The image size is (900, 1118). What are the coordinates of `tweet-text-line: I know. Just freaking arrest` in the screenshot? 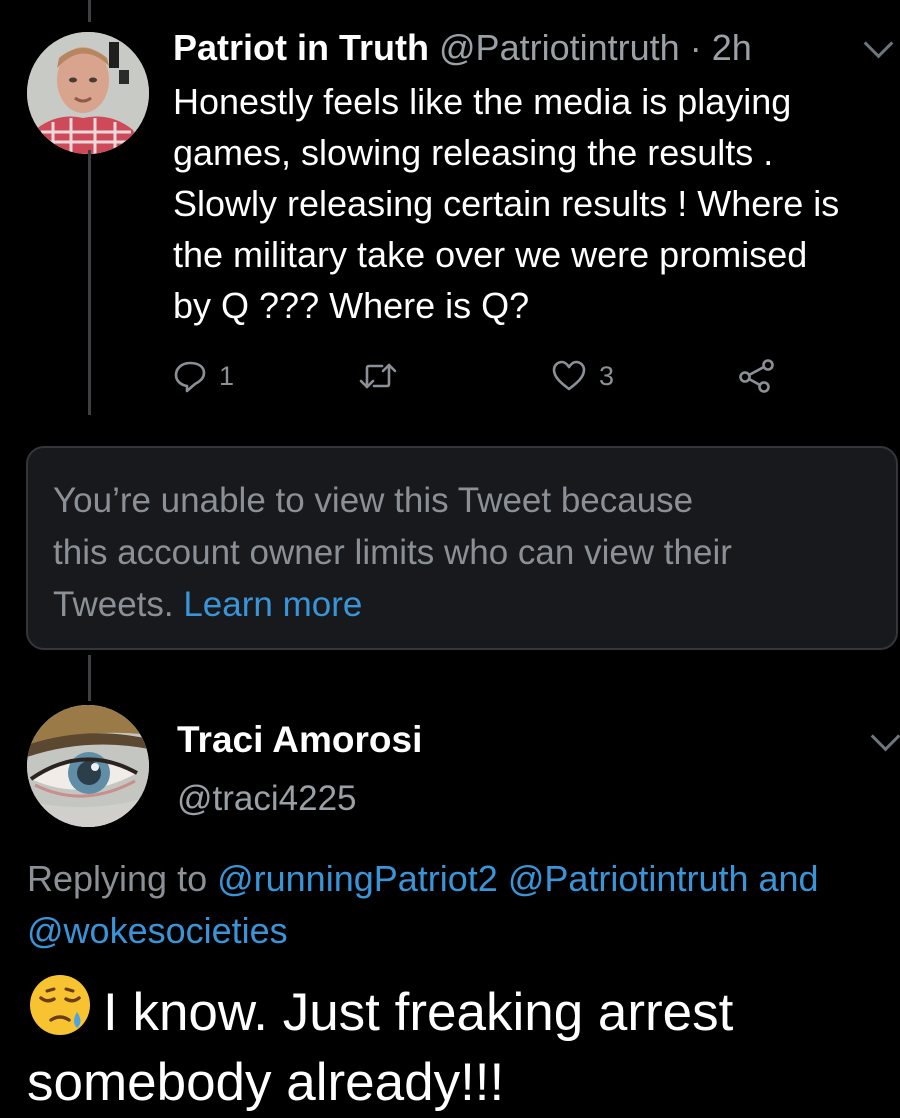 It's located at (380, 1010).